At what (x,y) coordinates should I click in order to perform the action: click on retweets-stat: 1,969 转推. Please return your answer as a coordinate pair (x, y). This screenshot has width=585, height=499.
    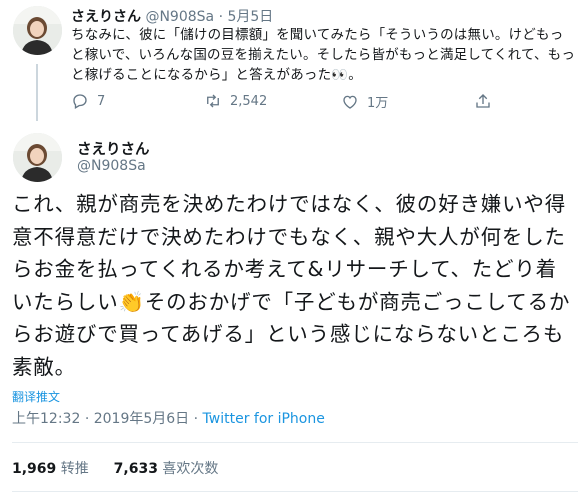
    Looking at the image, I should click on (52, 469).